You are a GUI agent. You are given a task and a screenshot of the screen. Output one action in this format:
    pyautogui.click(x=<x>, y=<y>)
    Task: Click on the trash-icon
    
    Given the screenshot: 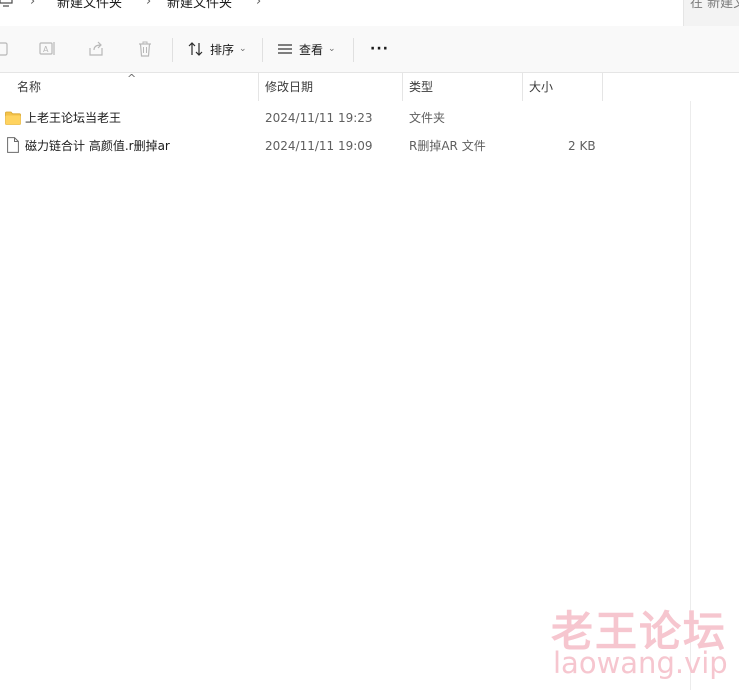 What is the action you would take?
    pyautogui.click(x=145, y=49)
    